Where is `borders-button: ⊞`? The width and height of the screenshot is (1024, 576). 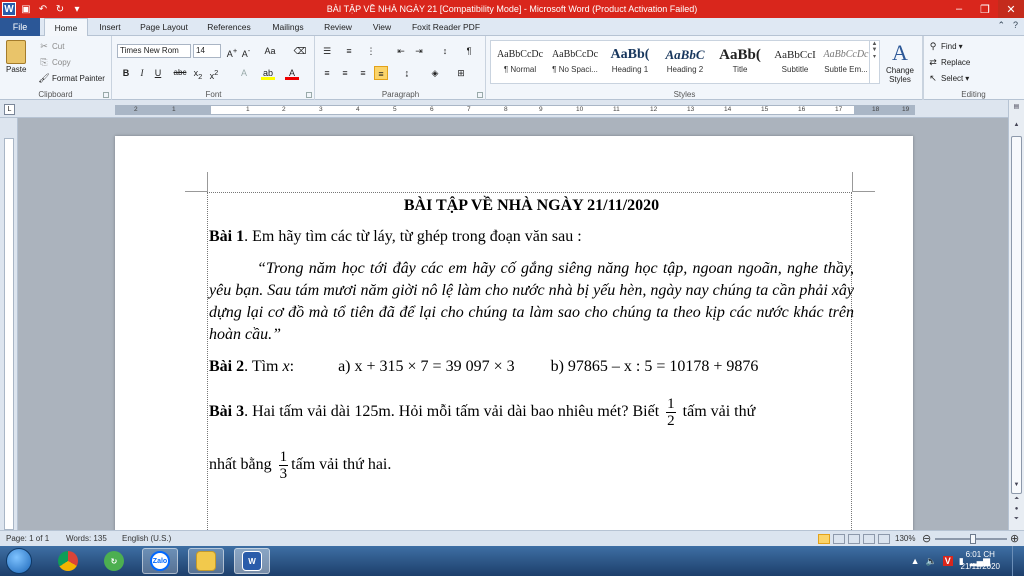 borders-button: ⊞ is located at coordinates (461, 73).